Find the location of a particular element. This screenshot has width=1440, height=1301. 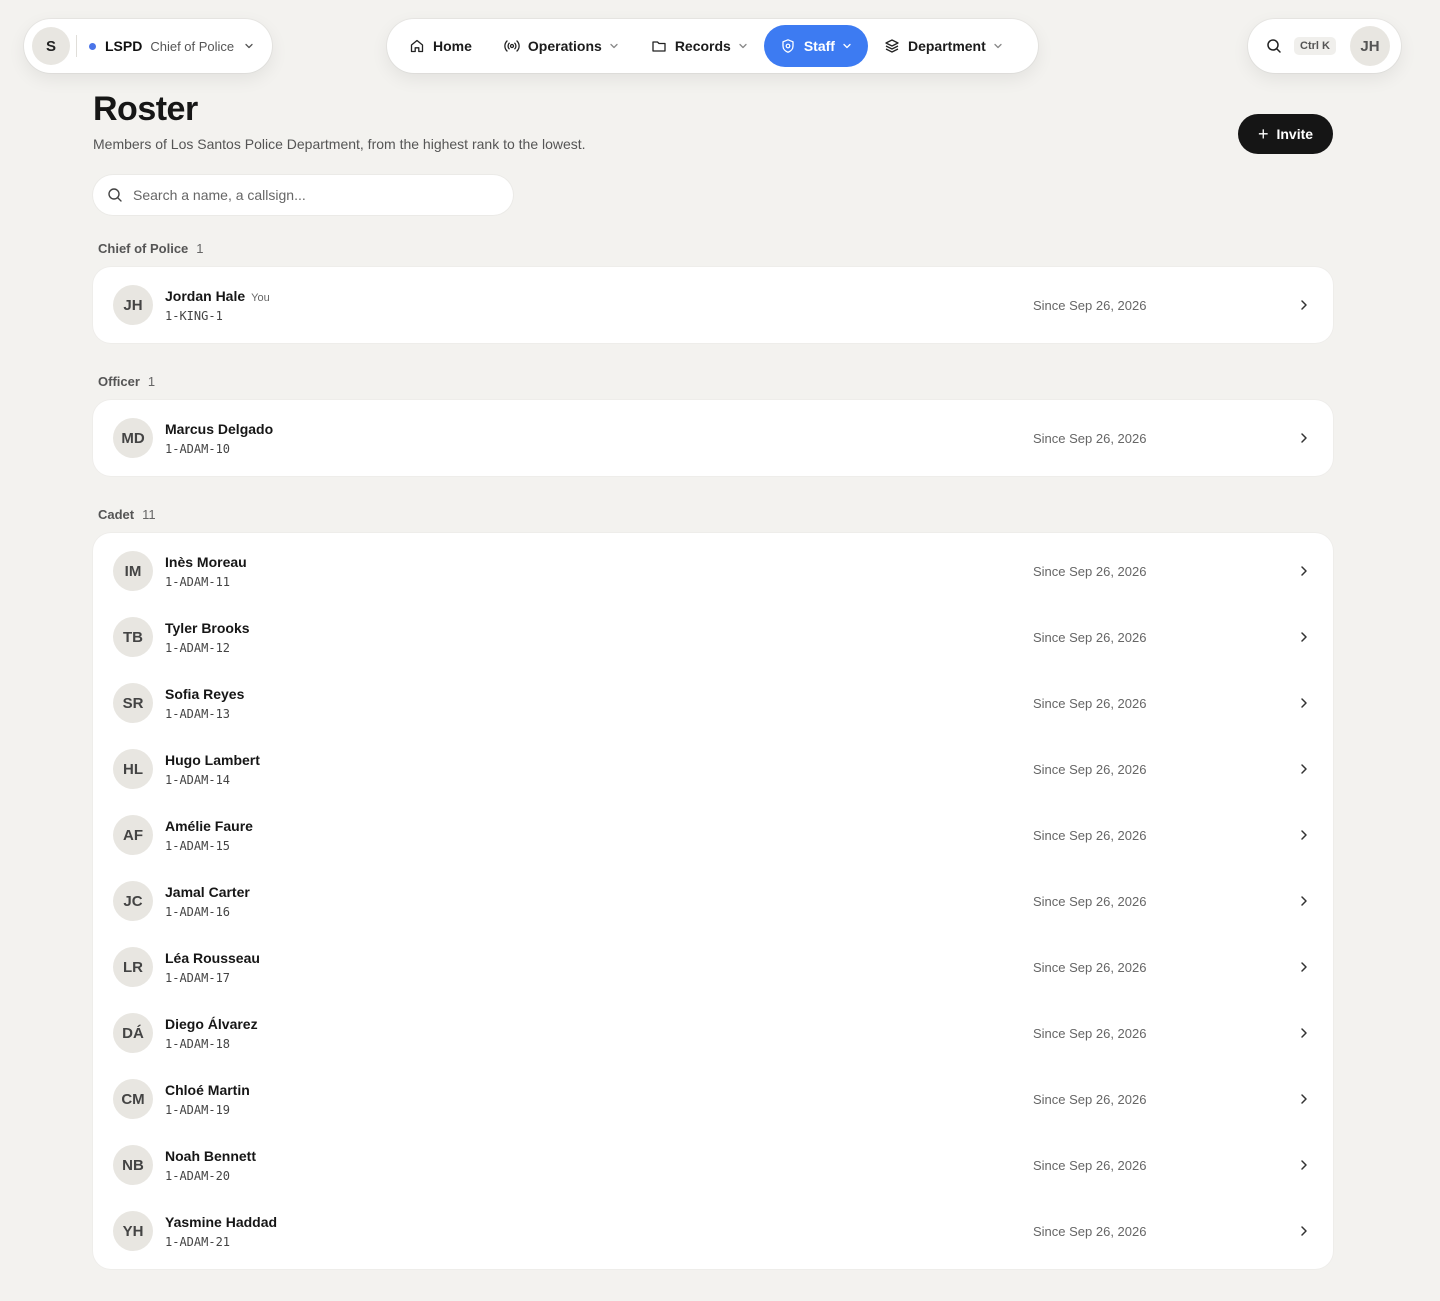

member-name: Sofia Reyes is located at coordinates (205, 693).